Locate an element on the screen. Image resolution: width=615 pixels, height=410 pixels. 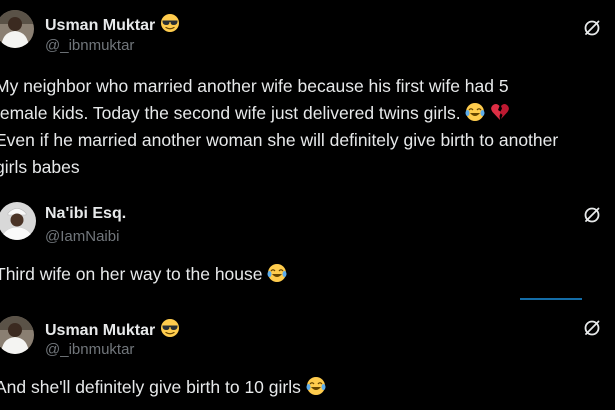
tweet-line: girls babes is located at coordinates (40, 167).